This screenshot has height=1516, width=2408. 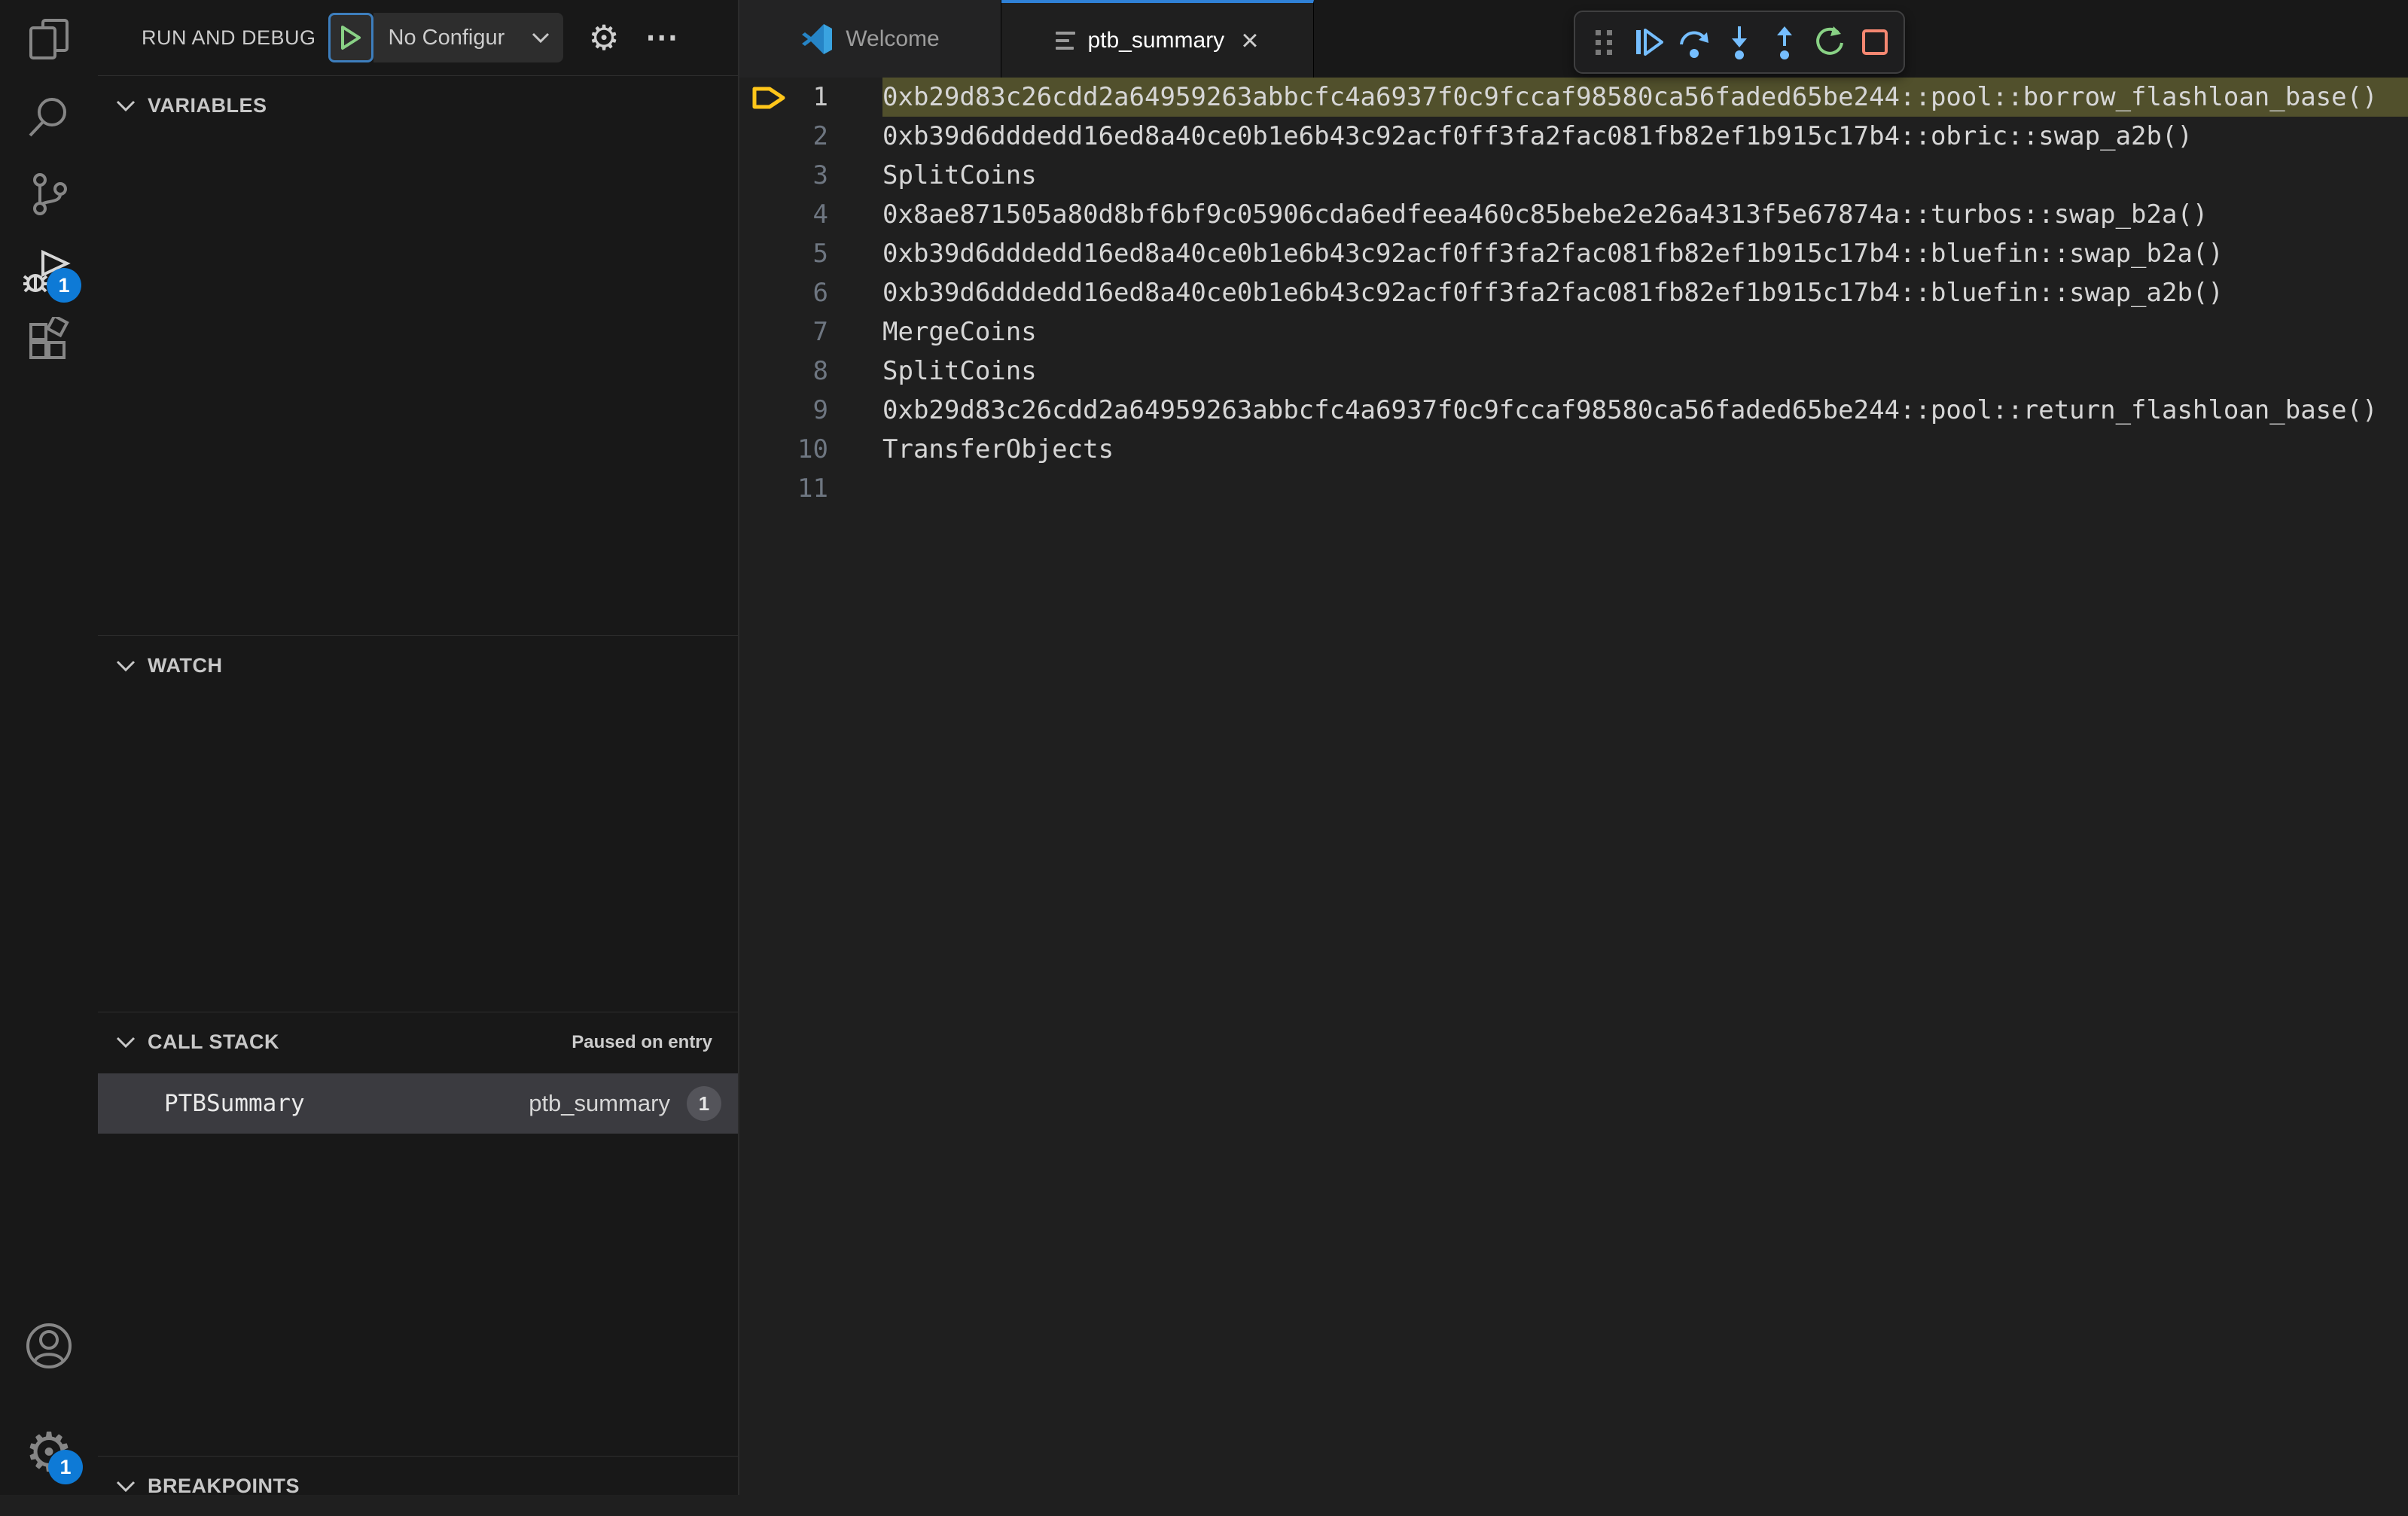 I want to click on gutter: 3, so click(x=810, y=175).